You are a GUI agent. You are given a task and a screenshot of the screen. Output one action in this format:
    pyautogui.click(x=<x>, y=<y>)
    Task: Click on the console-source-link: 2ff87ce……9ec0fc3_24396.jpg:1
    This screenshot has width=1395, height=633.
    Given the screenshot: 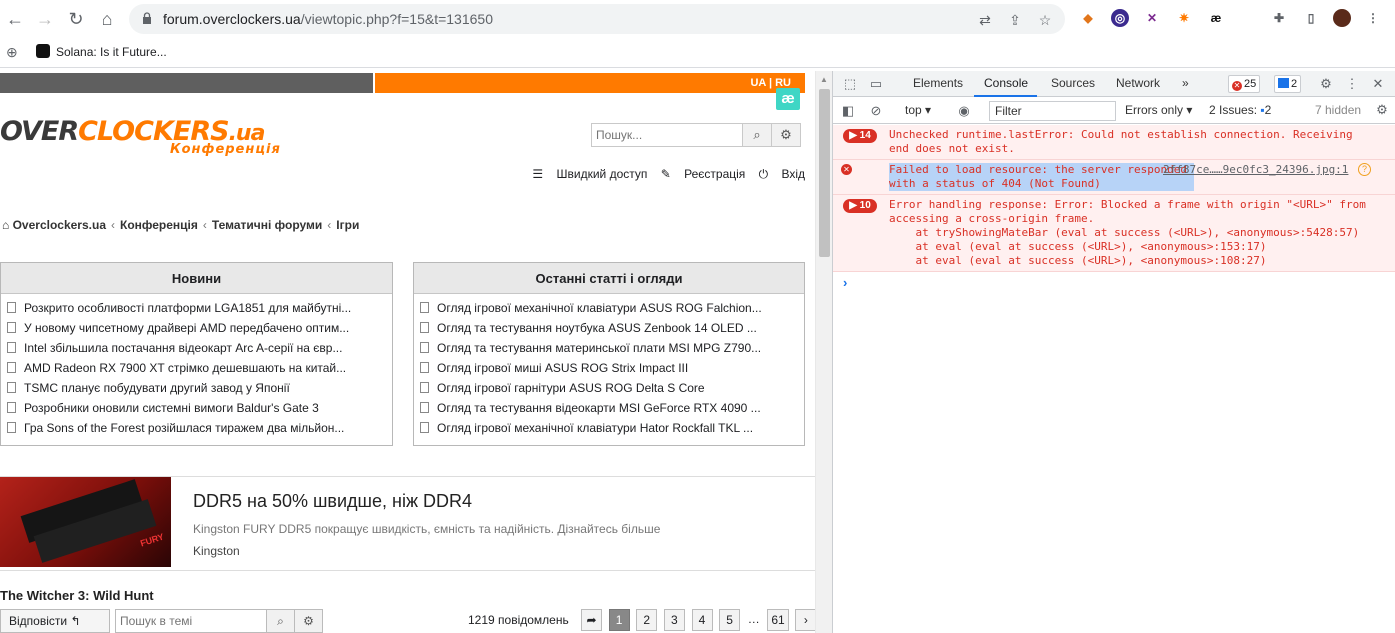 What is the action you would take?
    pyautogui.click(x=1255, y=169)
    